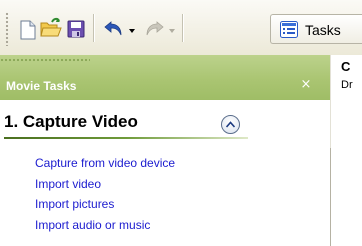  Describe the element at coordinates (346, 66) in the screenshot. I see `collections-panel-title: C` at that location.